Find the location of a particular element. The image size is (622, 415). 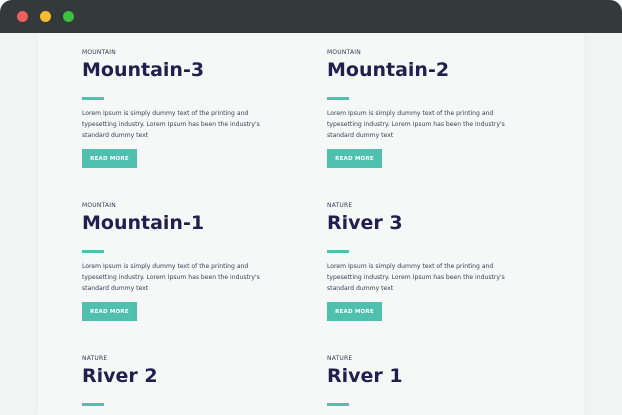

post-card: NATURE River 1 is located at coordinates (432, 385).